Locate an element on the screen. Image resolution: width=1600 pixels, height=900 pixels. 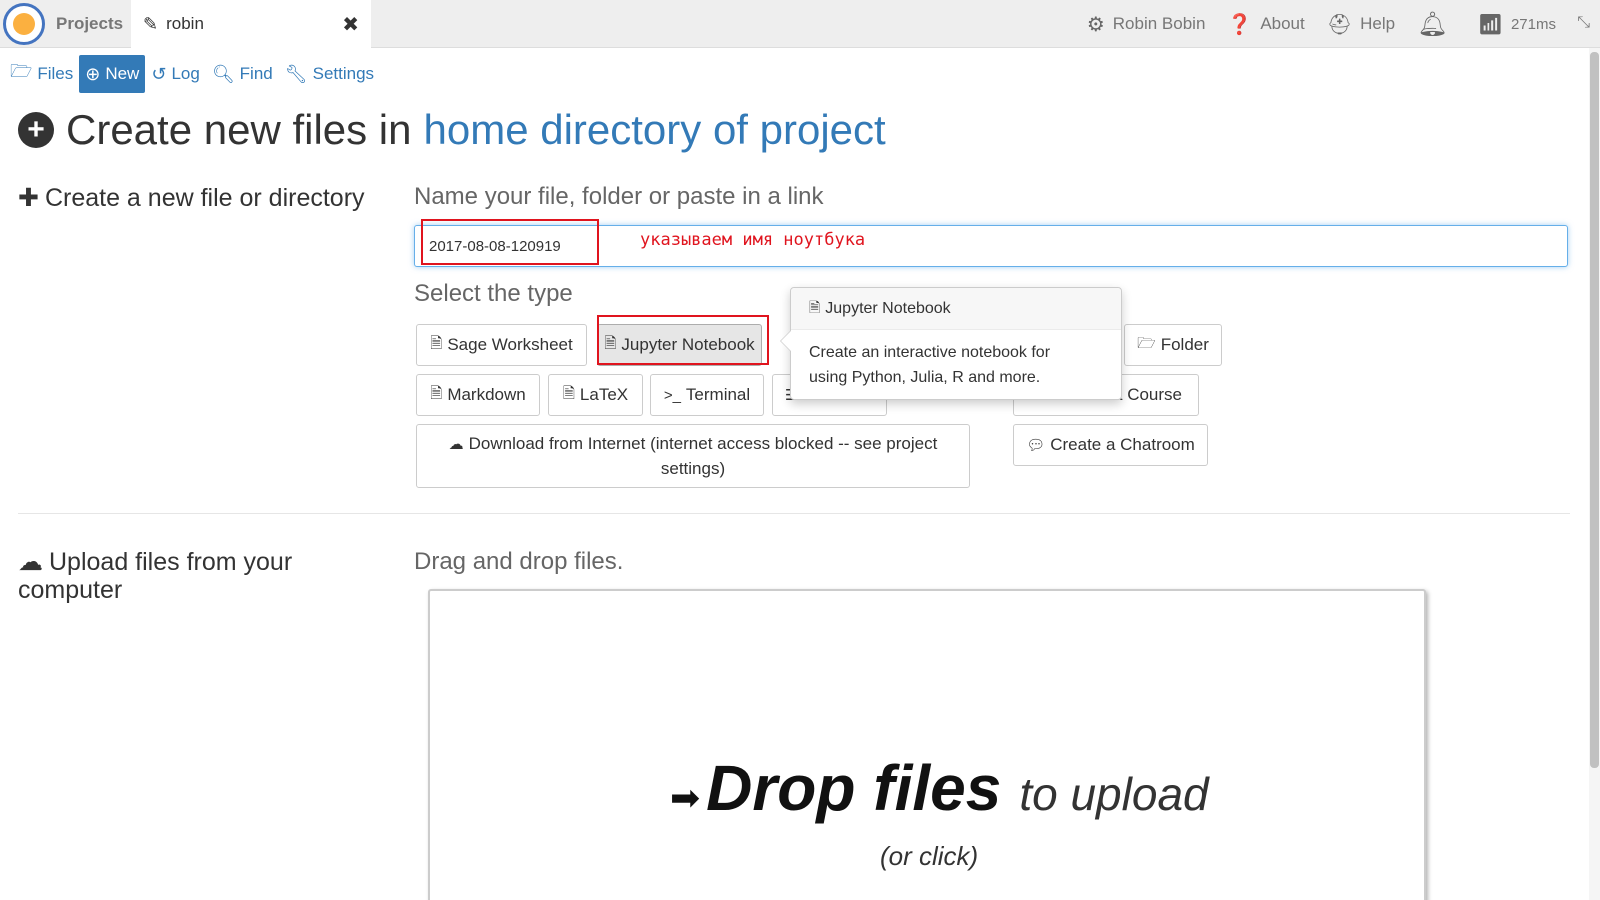
dropzone-bold-text: Drop files is located at coordinates (854, 788).